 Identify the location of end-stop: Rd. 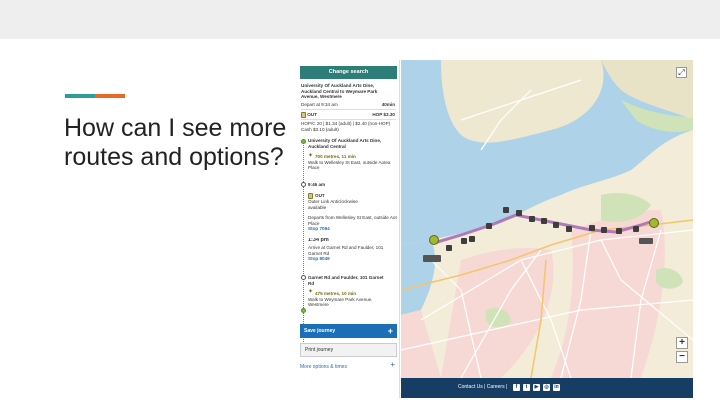
(311, 283).